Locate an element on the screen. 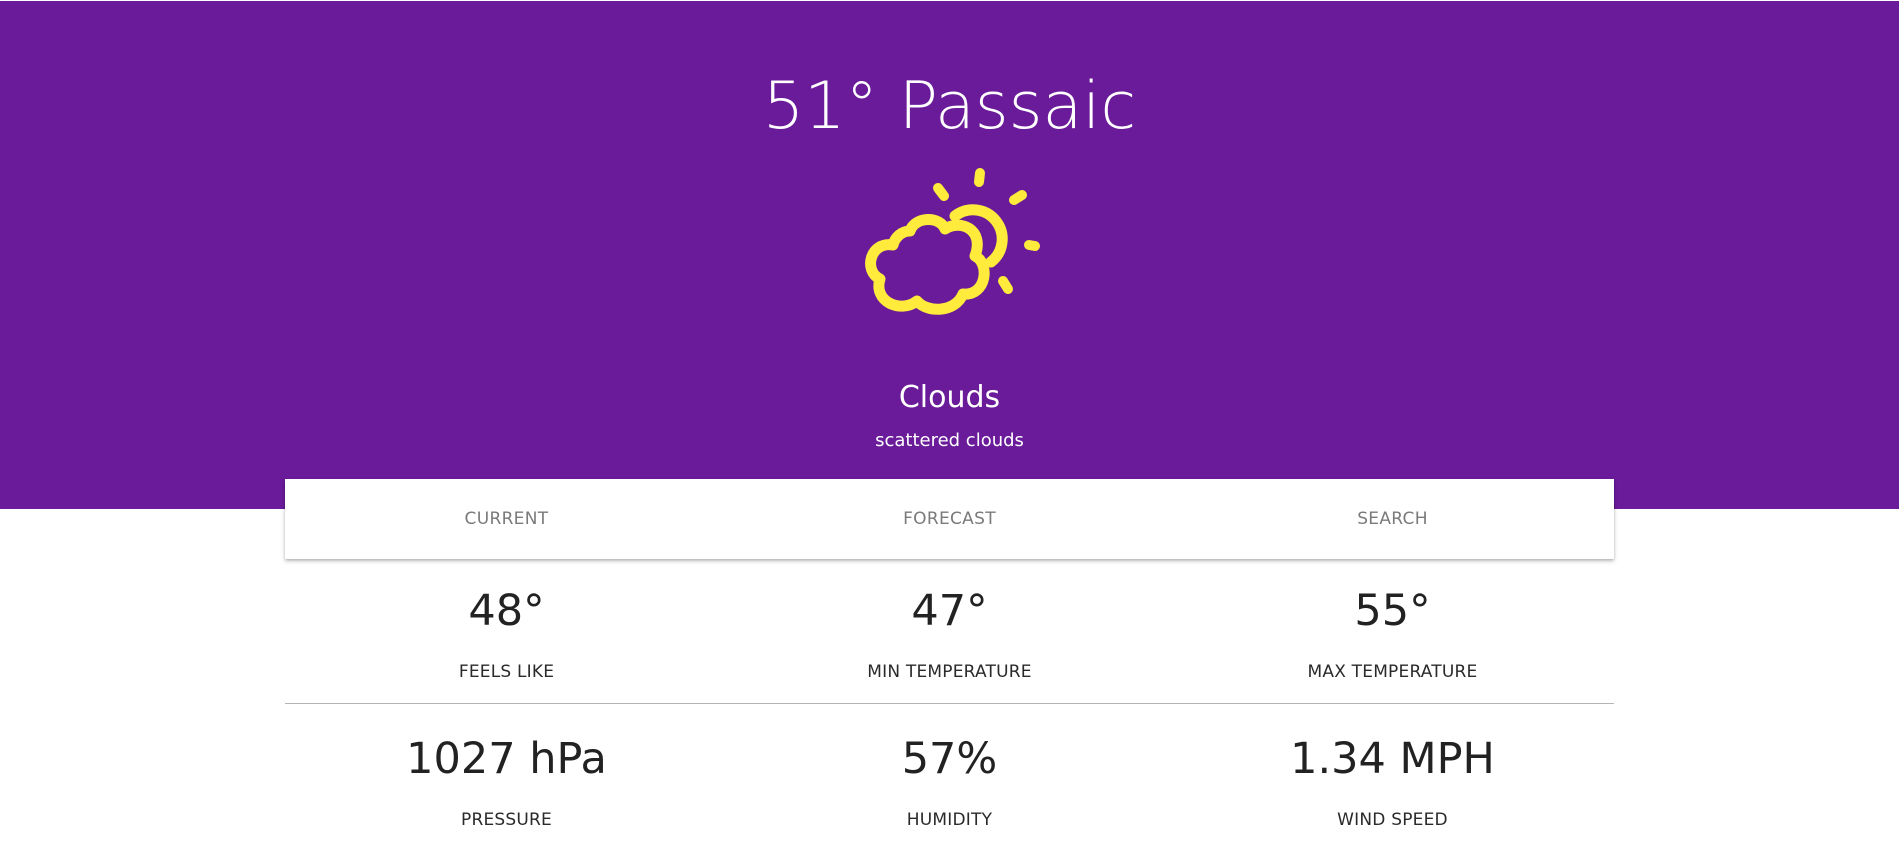  weather-condition: Clouds is located at coordinates (949, 397).